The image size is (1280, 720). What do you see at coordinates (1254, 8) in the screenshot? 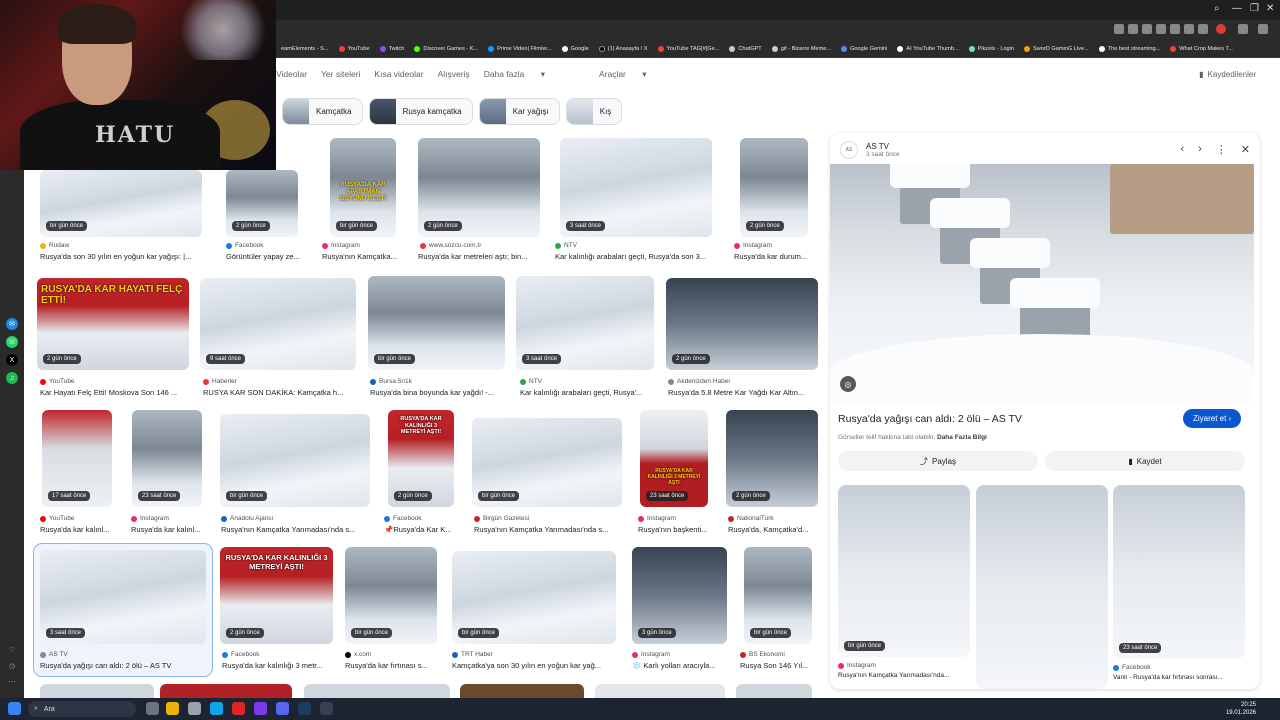
I see `restore-icon: ❐` at bounding box center [1254, 8].